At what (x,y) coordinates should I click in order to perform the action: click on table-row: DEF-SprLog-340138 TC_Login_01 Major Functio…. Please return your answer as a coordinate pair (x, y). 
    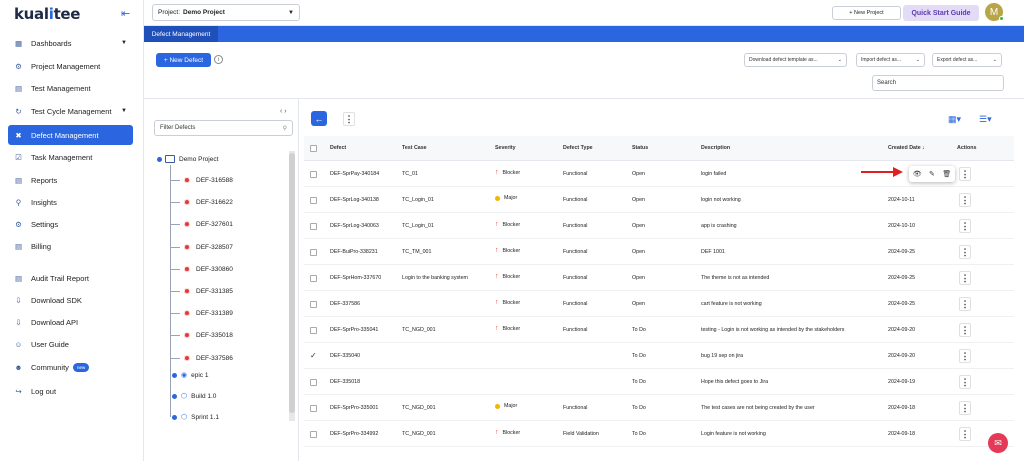
    Looking at the image, I should click on (659, 200).